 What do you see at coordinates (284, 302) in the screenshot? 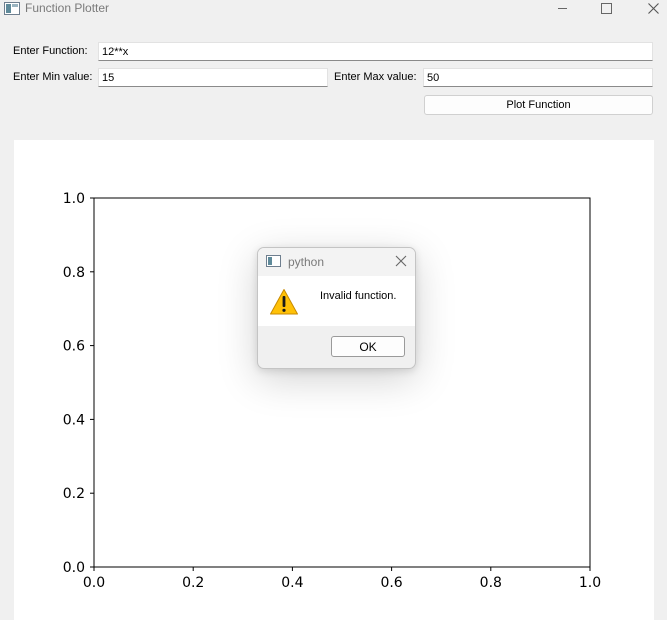
I see `warning-icon` at bounding box center [284, 302].